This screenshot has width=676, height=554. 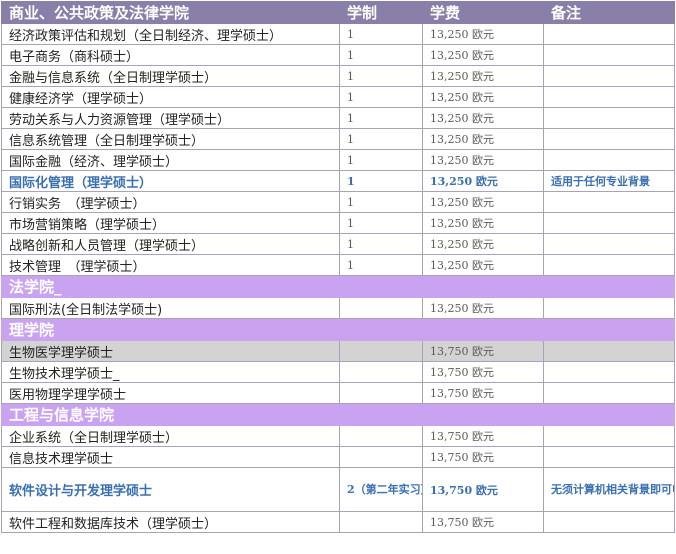 What do you see at coordinates (170, 457) in the screenshot?
I see `program-name-cell: 信息技术理学硕士` at bounding box center [170, 457].